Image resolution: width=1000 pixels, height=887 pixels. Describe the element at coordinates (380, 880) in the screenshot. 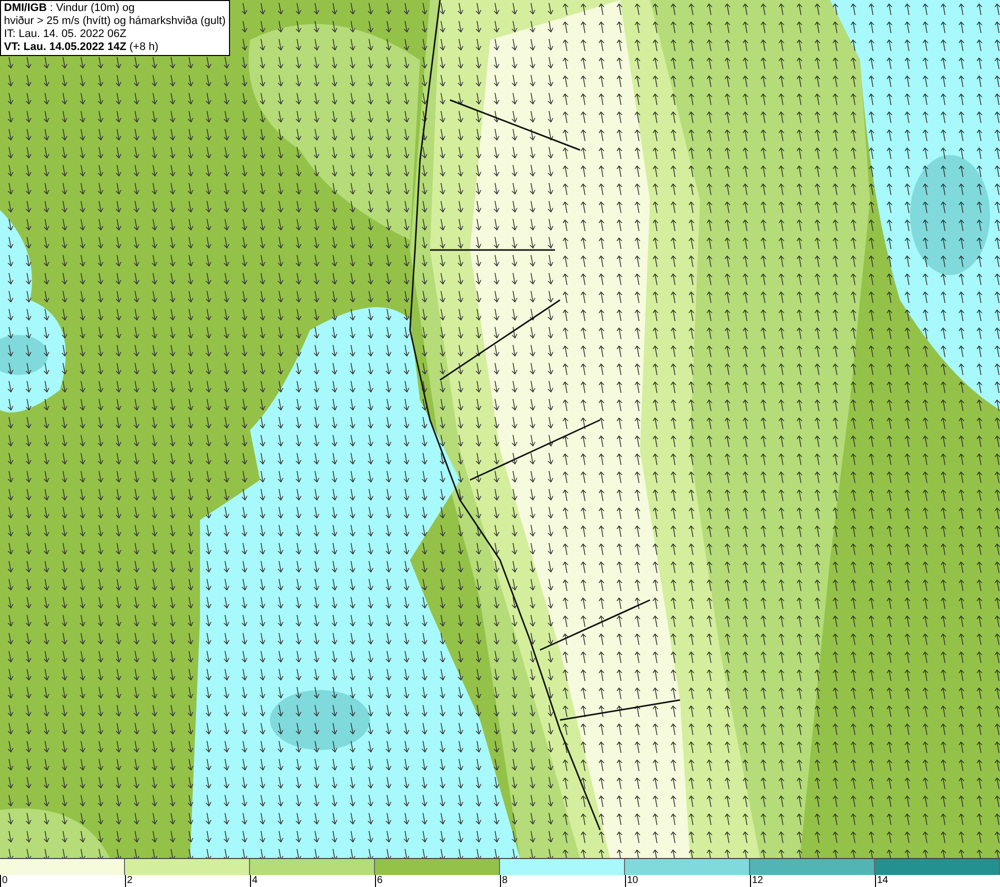

I see `legend-label: 6` at that location.